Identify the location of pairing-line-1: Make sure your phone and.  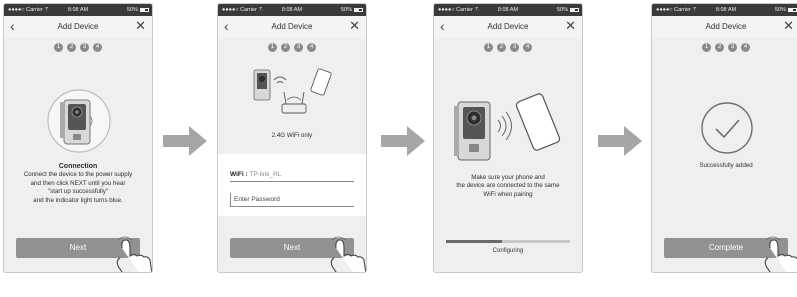
(508, 177).